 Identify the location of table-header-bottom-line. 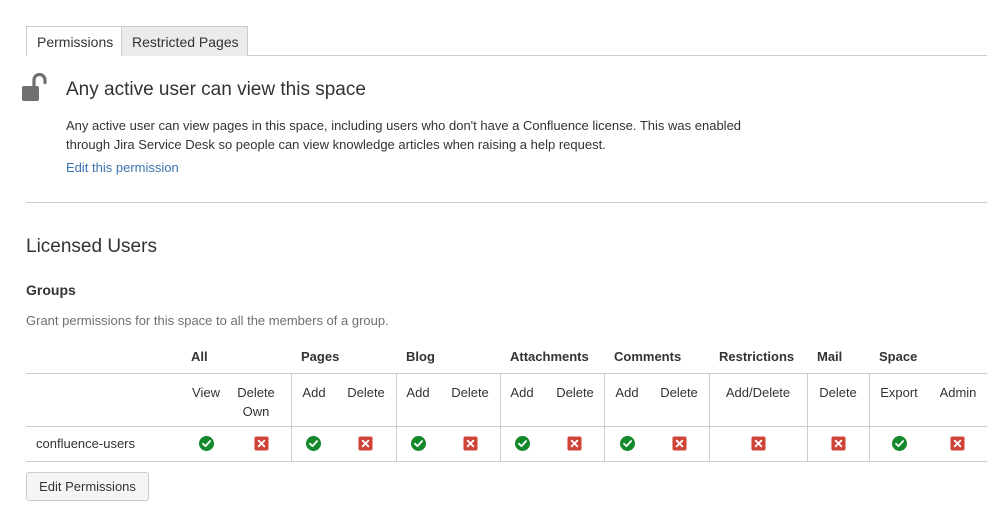
(506, 426).